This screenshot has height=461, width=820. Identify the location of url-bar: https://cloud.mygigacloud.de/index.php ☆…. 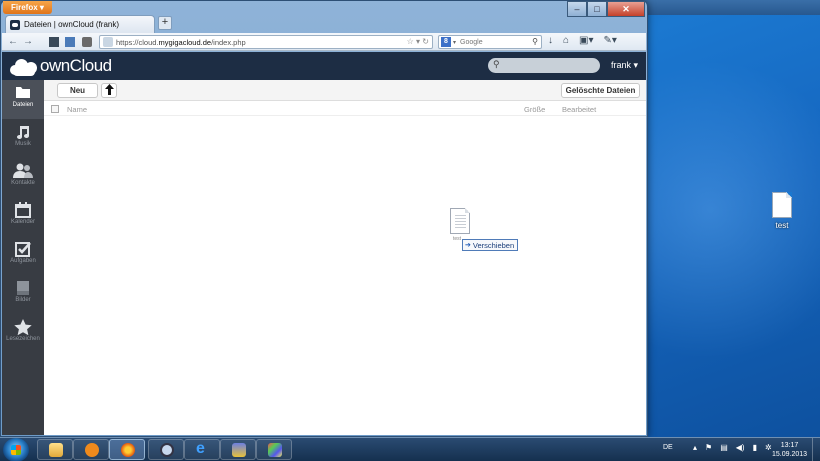
(266, 42).